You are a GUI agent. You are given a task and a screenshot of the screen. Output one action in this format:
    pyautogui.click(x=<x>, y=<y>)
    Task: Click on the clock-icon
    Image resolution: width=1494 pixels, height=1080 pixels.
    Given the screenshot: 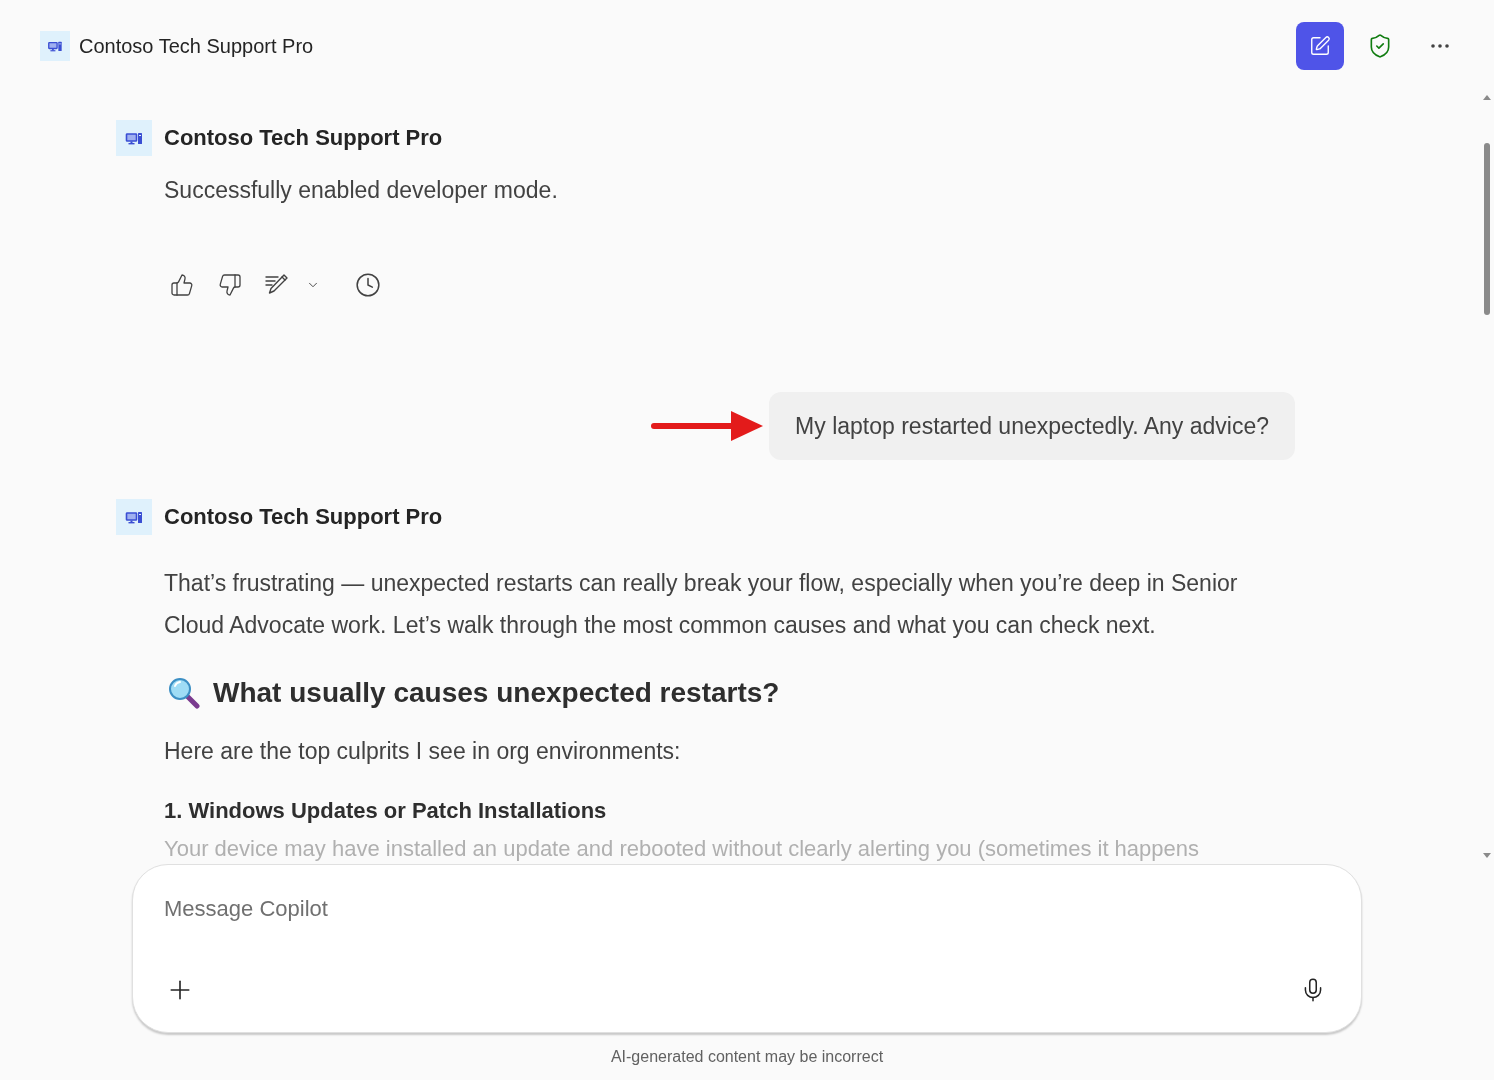 What is the action you would take?
    pyautogui.click(x=368, y=285)
    